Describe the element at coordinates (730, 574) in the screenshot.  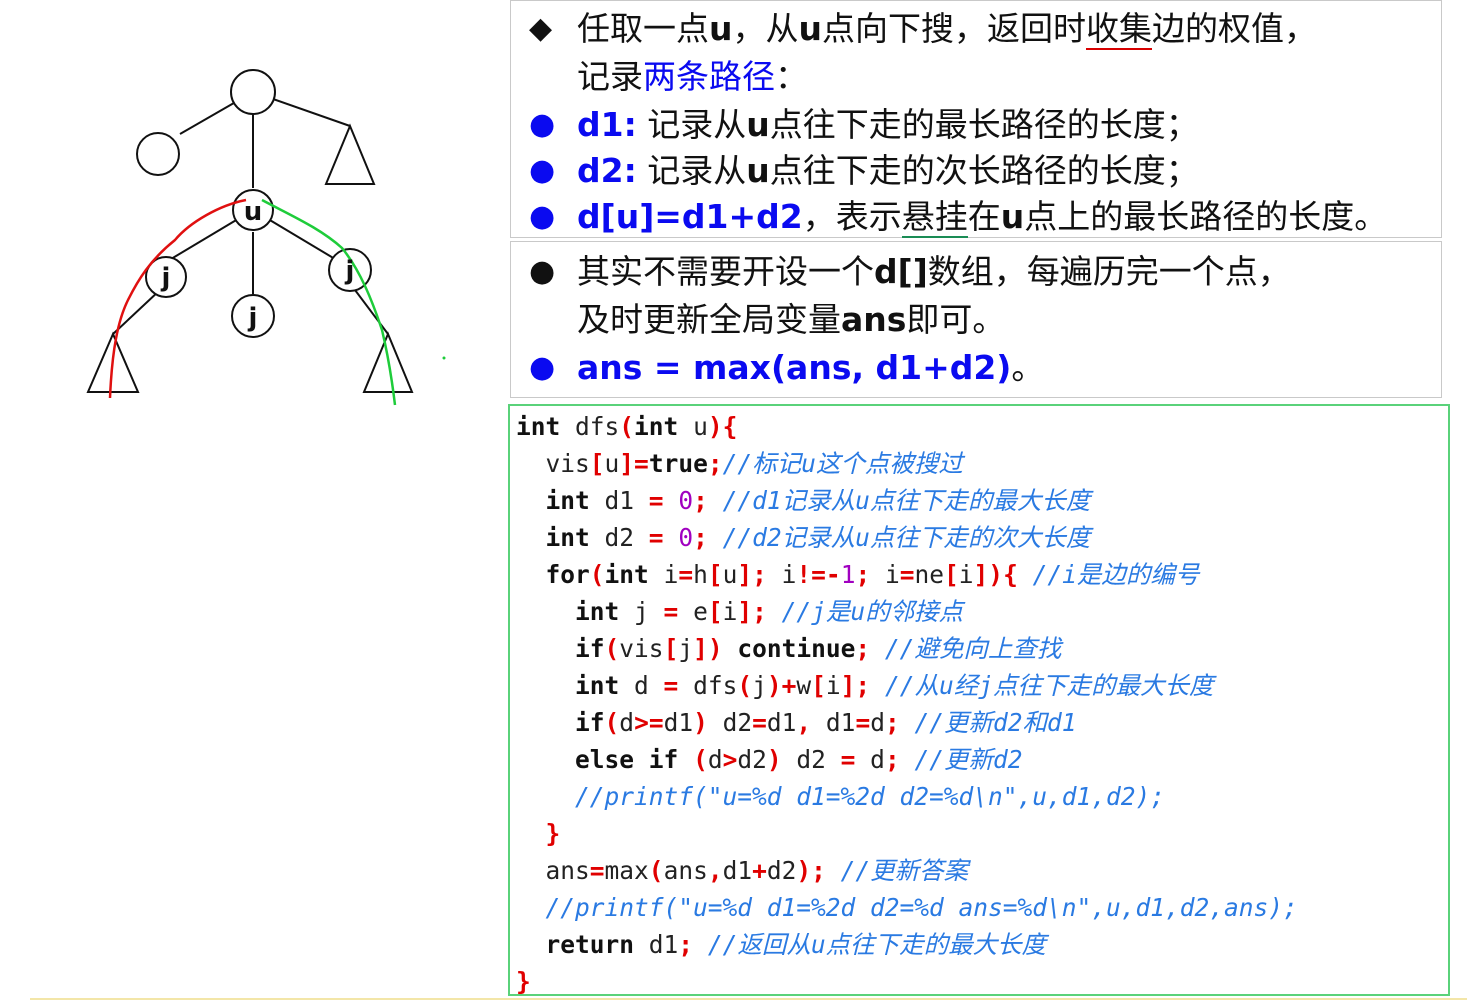
I see `code-token: u` at that location.